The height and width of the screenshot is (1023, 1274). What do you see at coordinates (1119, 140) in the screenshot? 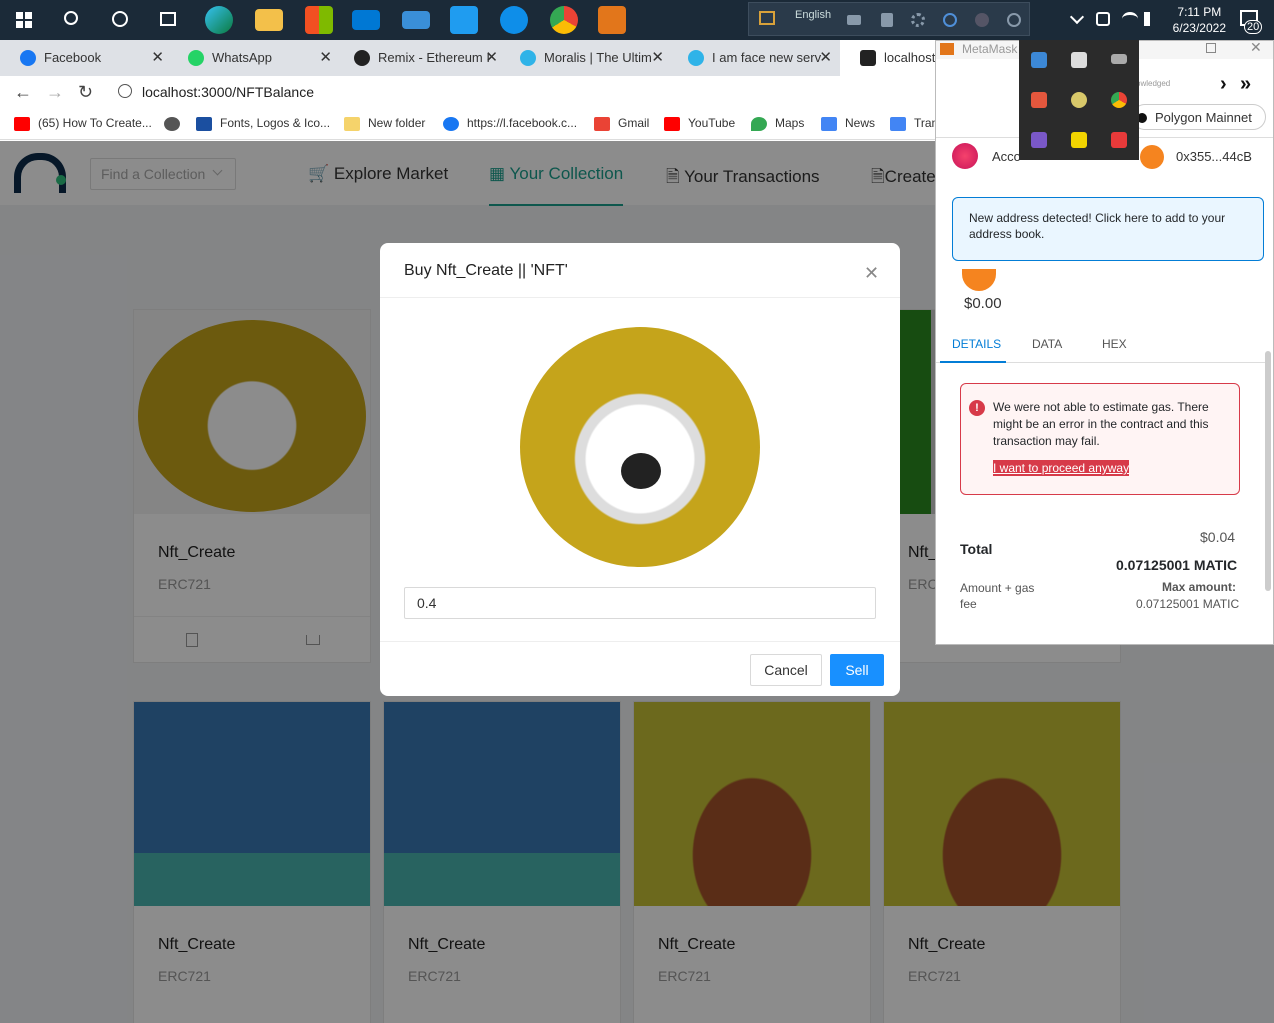
I see `anydesk-icon` at bounding box center [1119, 140].